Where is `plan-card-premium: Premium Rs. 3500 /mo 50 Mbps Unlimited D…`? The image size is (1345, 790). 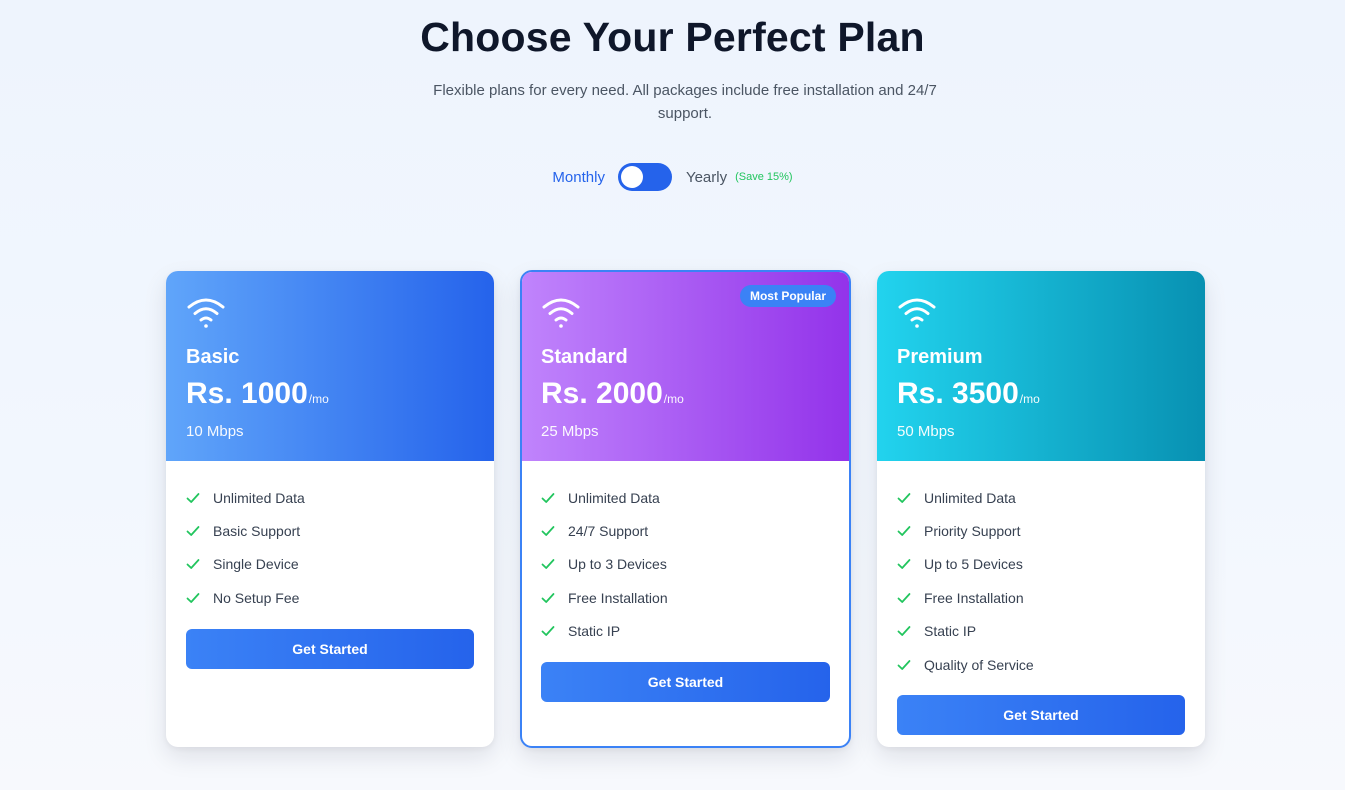 plan-card-premium: Premium Rs. 3500 /mo 50 Mbps Unlimited D… is located at coordinates (1041, 509).